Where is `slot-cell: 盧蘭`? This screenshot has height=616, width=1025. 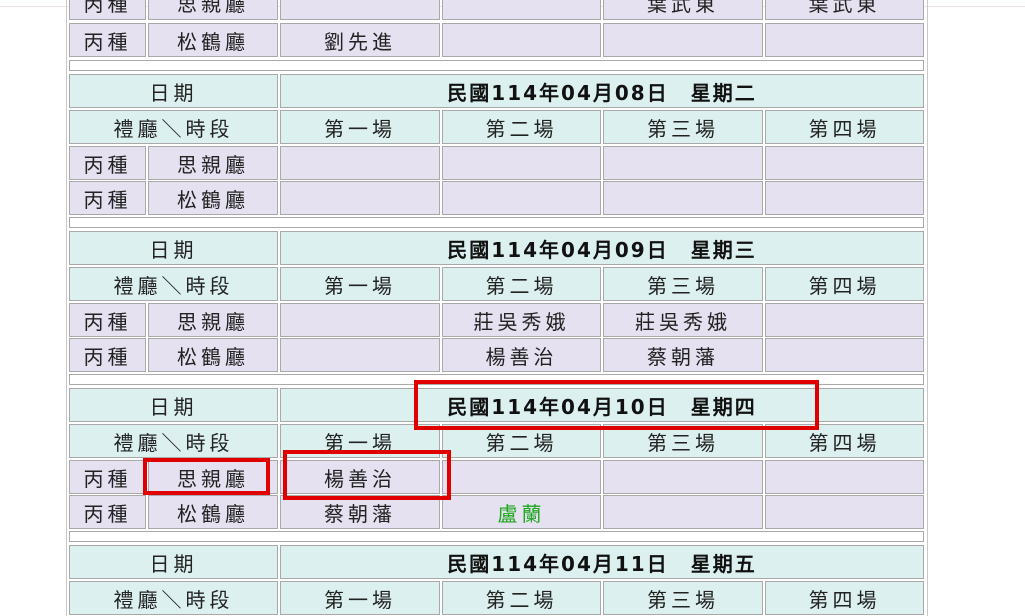 slot-cell: 盧蘭 is located at coordinates (521, 512).